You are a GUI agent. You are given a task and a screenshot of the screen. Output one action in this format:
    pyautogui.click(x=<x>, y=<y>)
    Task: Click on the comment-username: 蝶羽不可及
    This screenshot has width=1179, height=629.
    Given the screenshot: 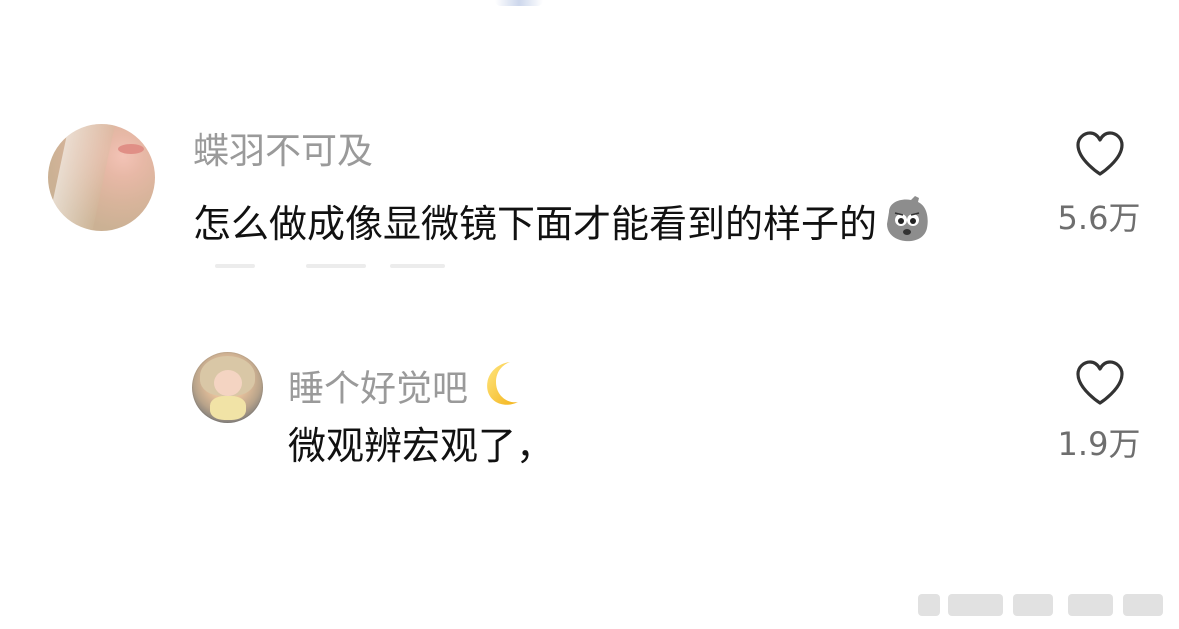 What is the action you would take?
    pyautogui.click(x=283, y=152)
    